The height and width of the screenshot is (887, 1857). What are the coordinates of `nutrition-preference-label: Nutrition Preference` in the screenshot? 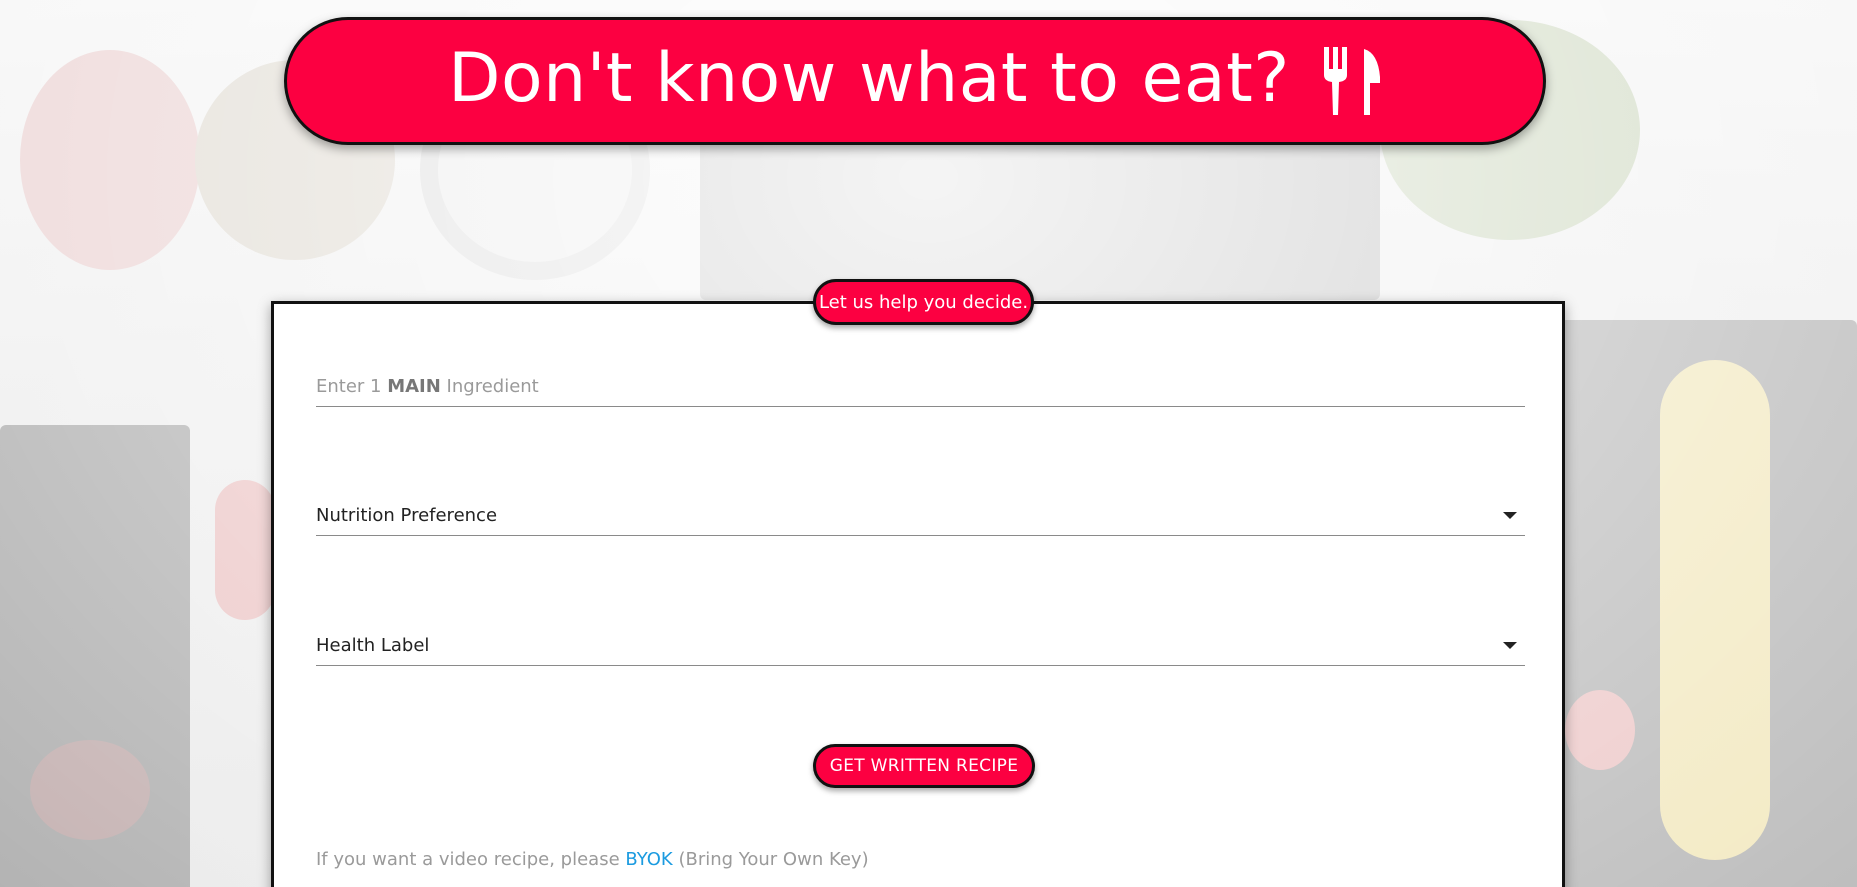 It's located at (407, 515).